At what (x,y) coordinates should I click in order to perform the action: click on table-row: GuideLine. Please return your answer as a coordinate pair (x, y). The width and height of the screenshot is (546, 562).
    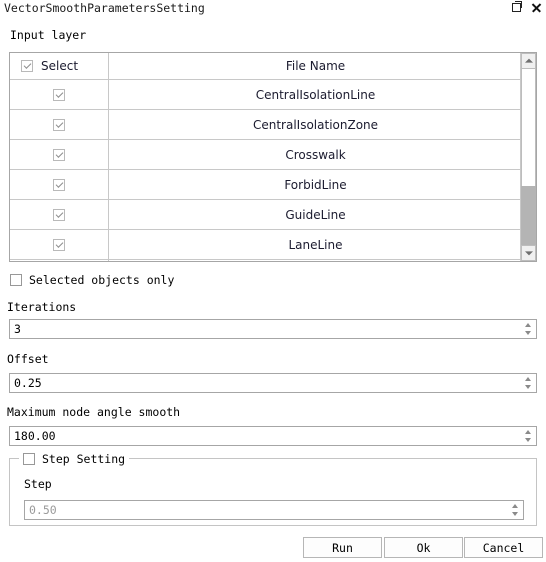
    Looking at the image, I should click on (266, 214).